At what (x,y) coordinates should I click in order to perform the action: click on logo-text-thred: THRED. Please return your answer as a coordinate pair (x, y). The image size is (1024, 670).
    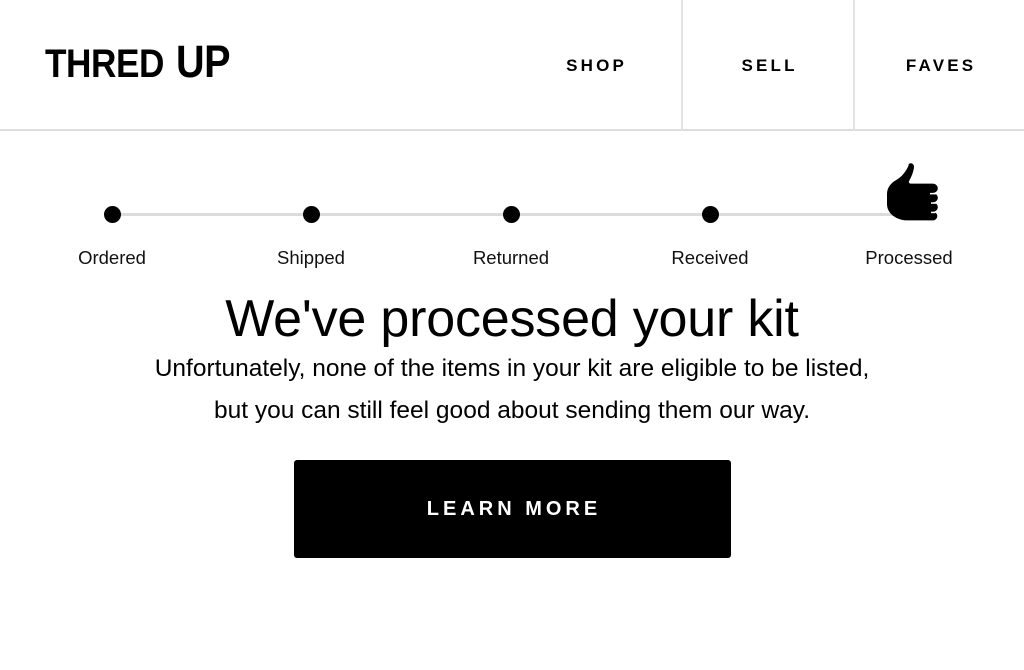
    Looking at the image, I should click on (105, 63).